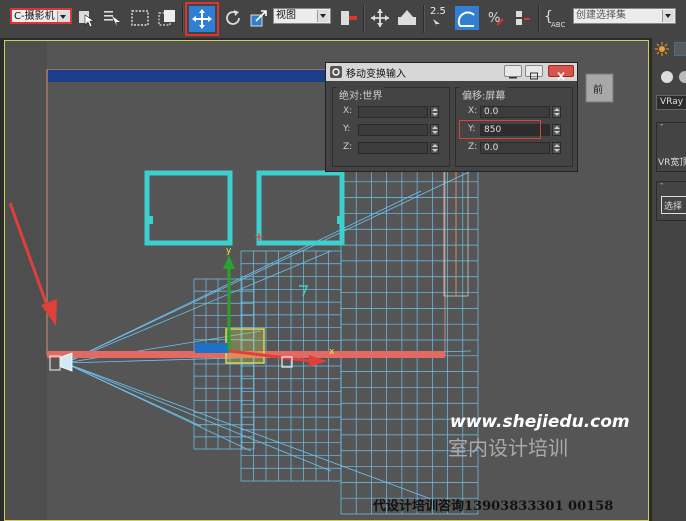  I want to click on select-by-name-icon, so click(112, 18).